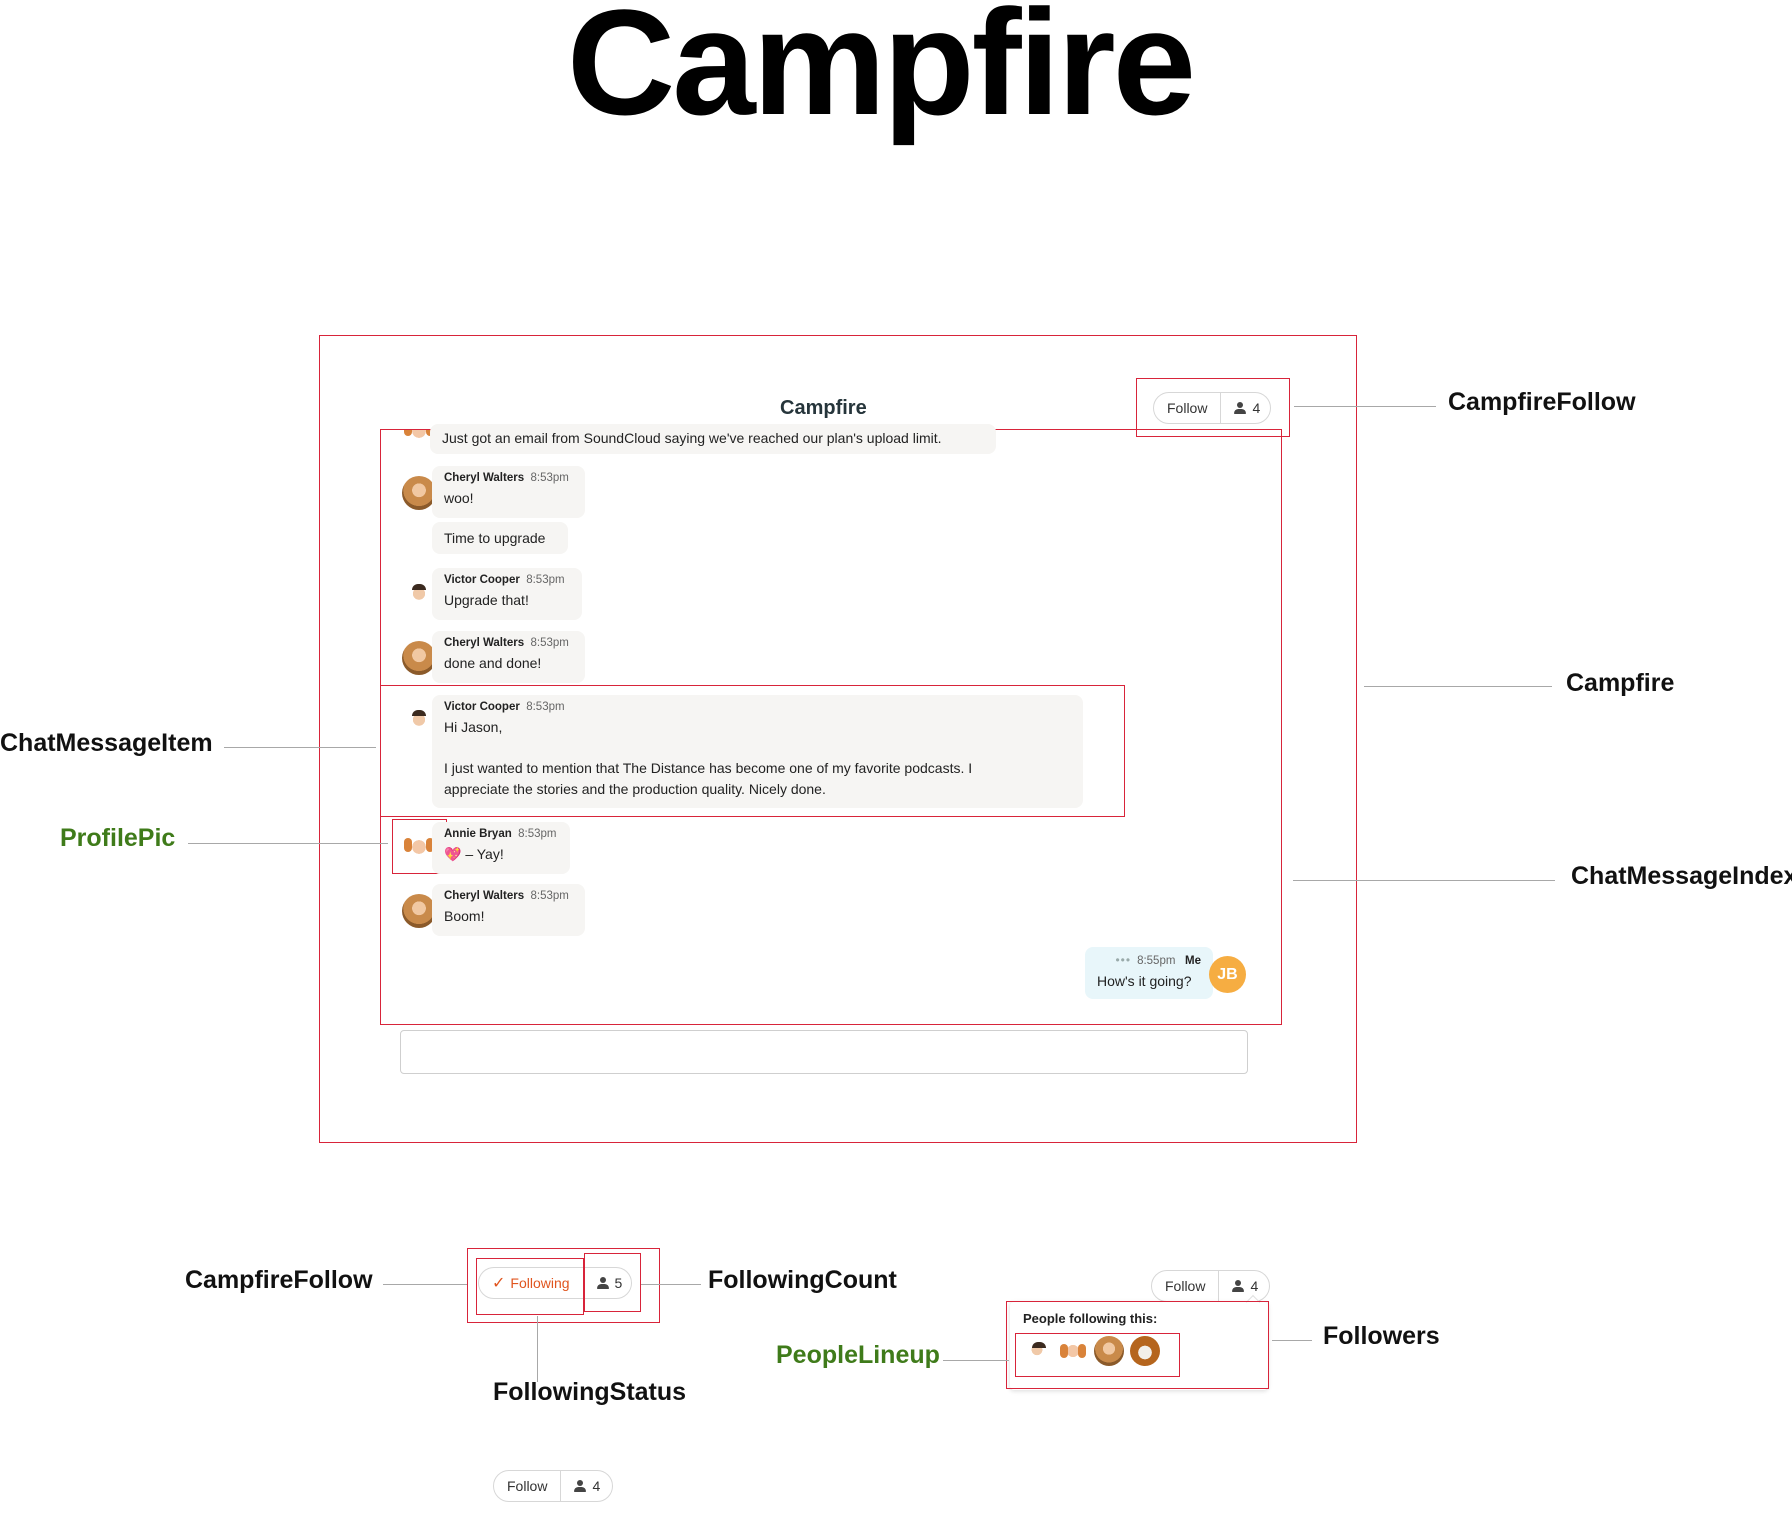  Describe the element at coordinates (1123, 960) in the screenshot. I see `more-icon: •••` at that location.